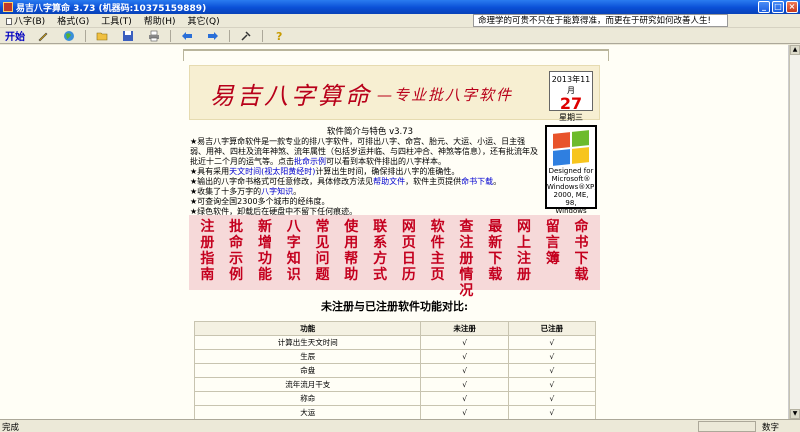  Describe the element at coordinates (370, 132) in the screenshot. I see `intro-heading: 软件简介与特色 v3.73` at that location.